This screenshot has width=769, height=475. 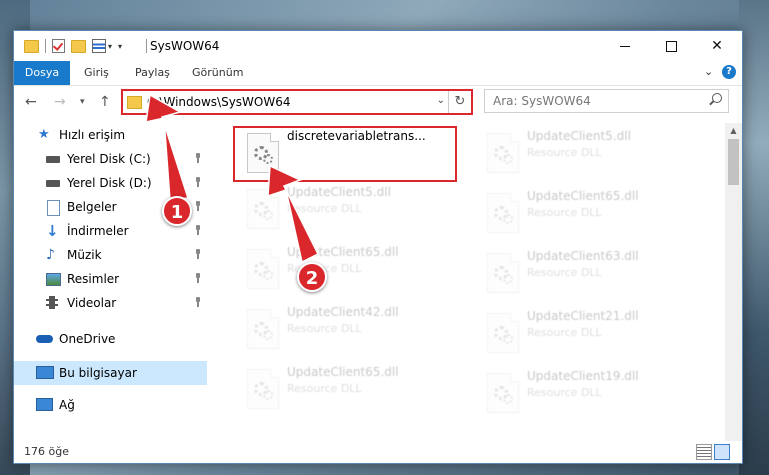 I want to click on sidebar-item-label: İndirmeler, so click(x=98, y=231).